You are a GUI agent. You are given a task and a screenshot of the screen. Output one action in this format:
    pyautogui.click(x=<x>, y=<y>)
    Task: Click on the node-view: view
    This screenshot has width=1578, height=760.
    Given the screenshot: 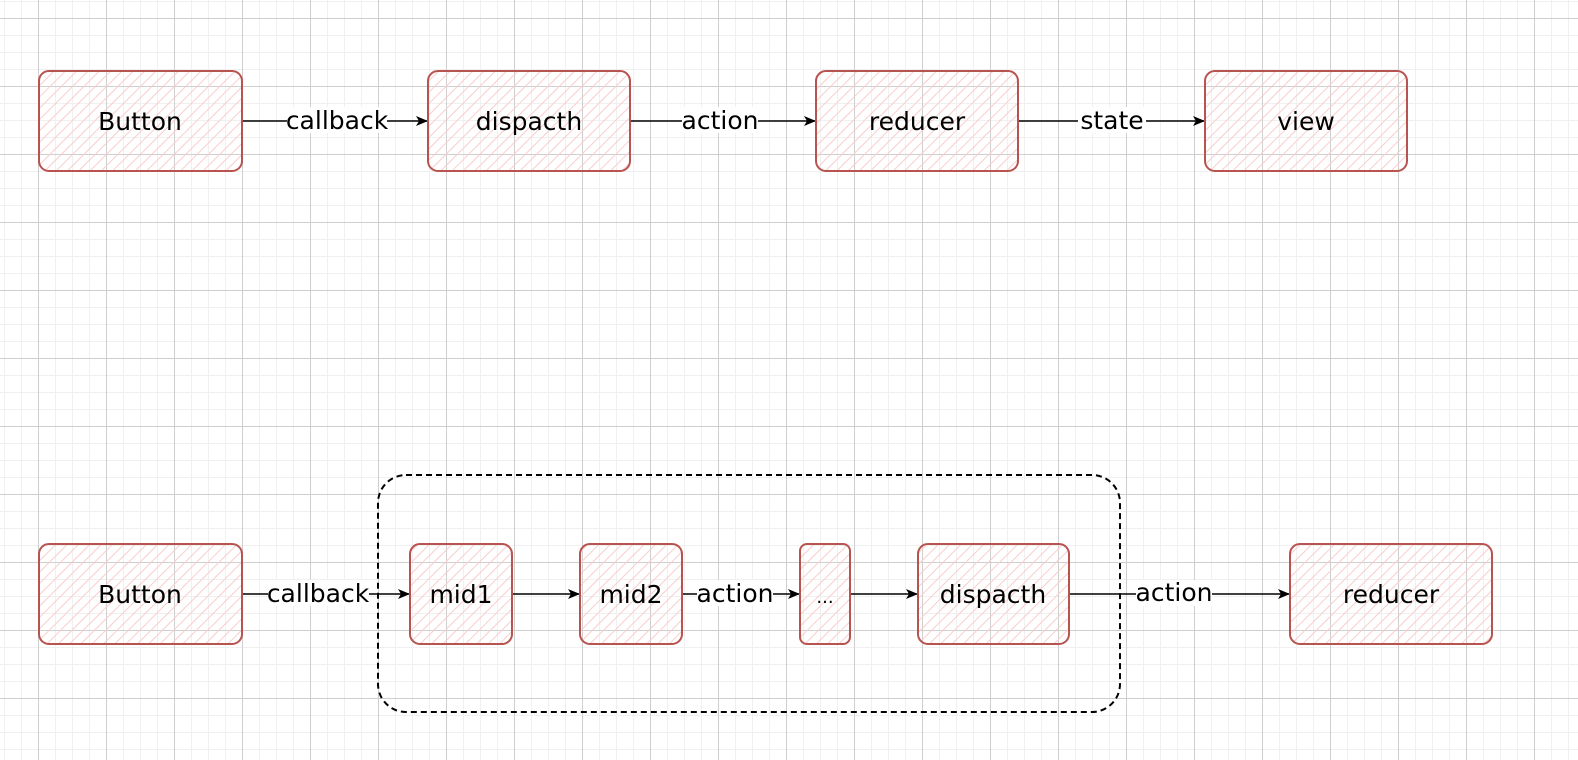 What is the action you would take?
    pyautogui.click(x=1306, y=121)
    